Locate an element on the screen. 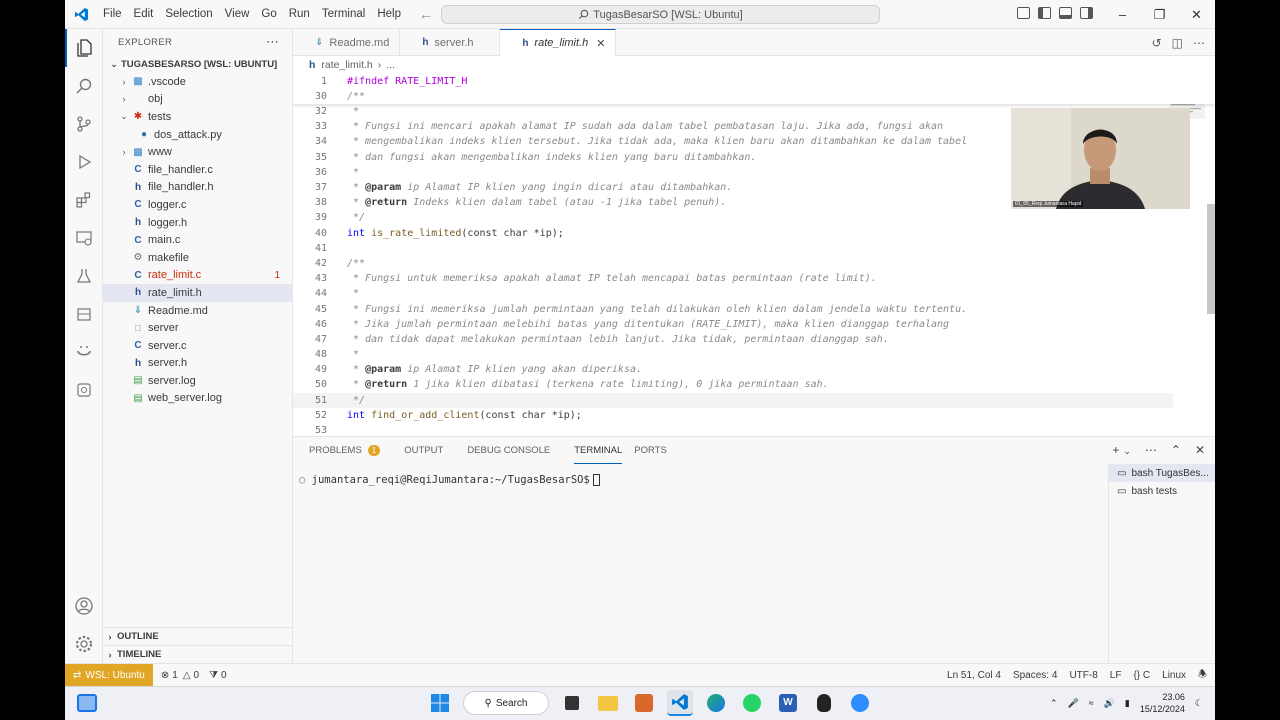  tree-item: □ server is located at coordinates (197, 328).